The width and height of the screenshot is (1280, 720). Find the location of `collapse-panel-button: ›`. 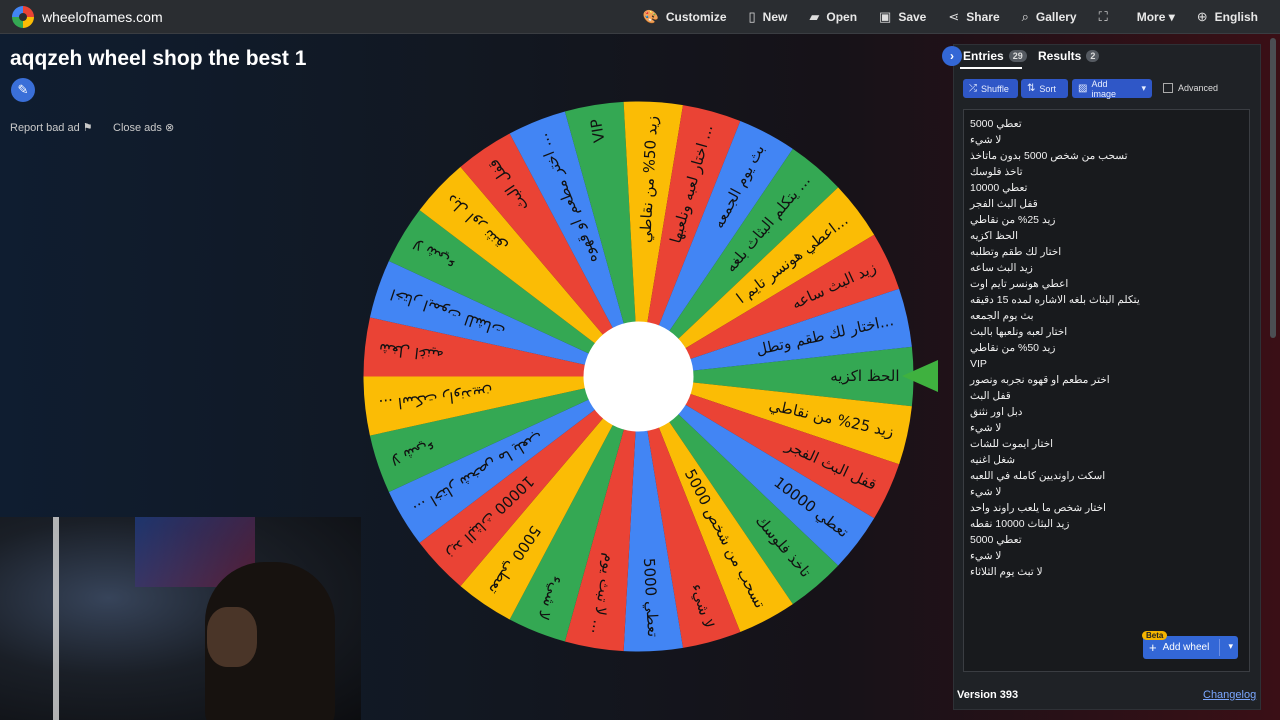

collapse-panel-button: › is located at coordinates (952, 56).